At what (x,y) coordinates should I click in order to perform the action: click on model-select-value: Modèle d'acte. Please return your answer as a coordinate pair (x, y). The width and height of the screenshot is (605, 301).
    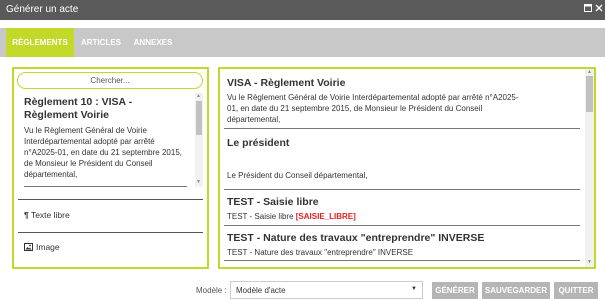
    Looking at the image, I should click on (261, 290).